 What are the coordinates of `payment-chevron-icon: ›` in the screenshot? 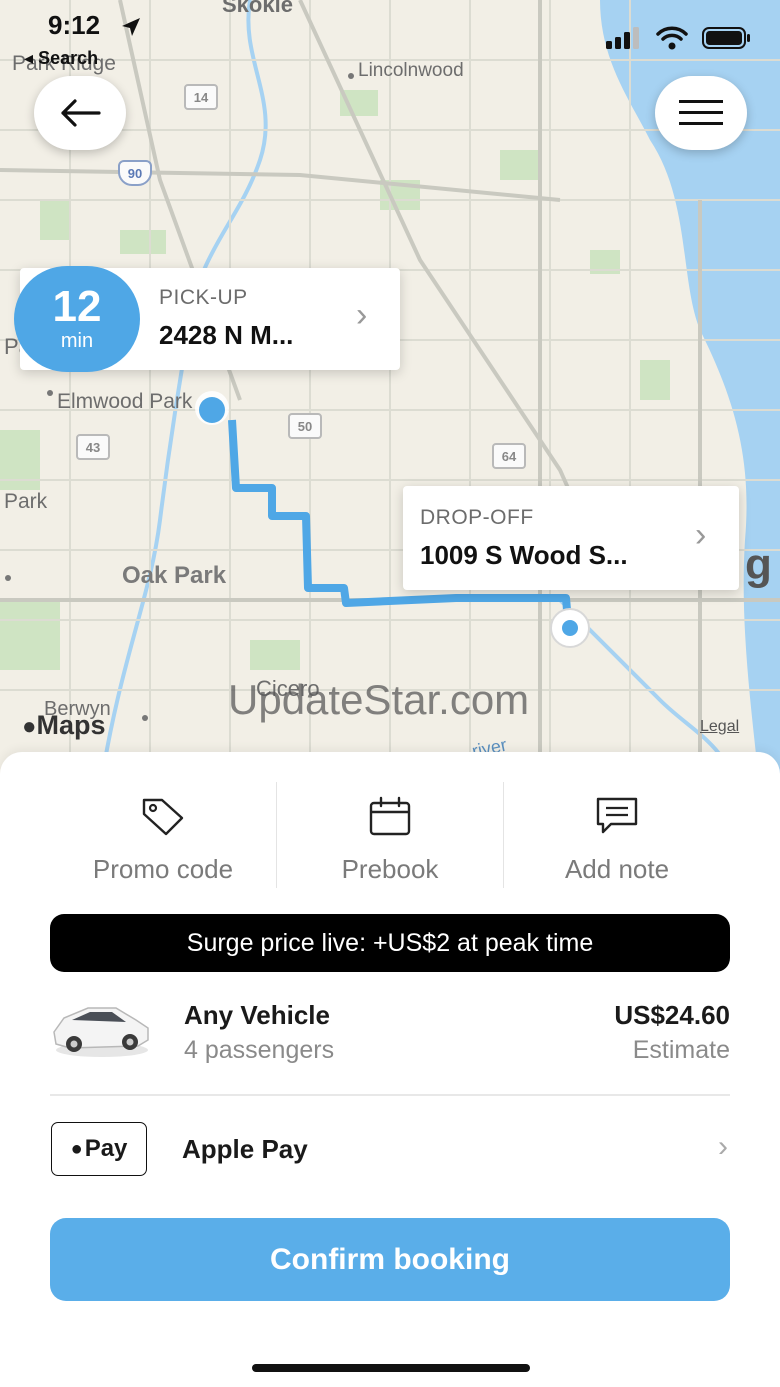 It's located at (723, 1146).